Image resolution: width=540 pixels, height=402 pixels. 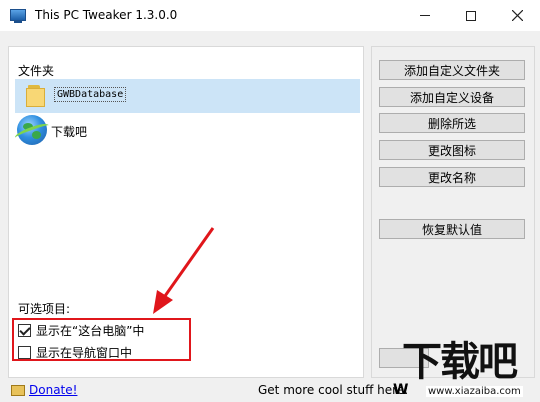 I want to click on add-custom-device-button: 添加自定义设备, so click(x=452, y=97).